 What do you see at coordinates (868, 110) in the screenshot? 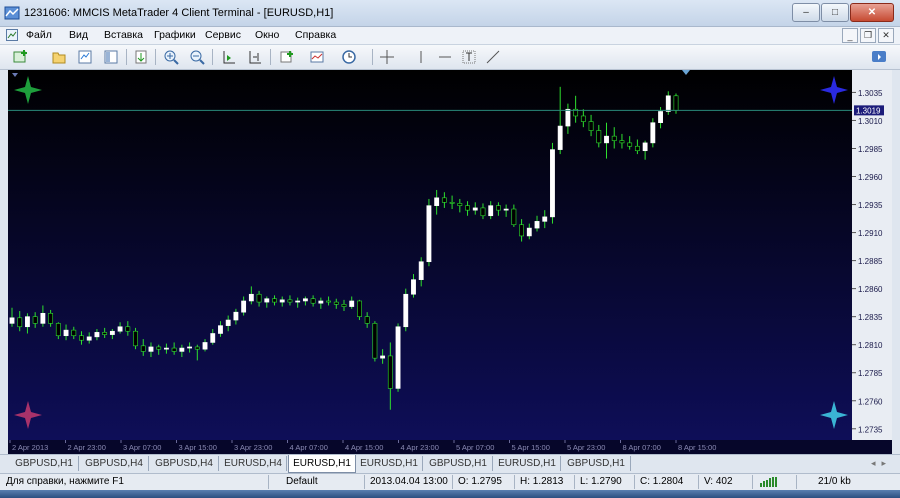
I see `bid-price-label: 1.3019` at bounding box center [868, 110].